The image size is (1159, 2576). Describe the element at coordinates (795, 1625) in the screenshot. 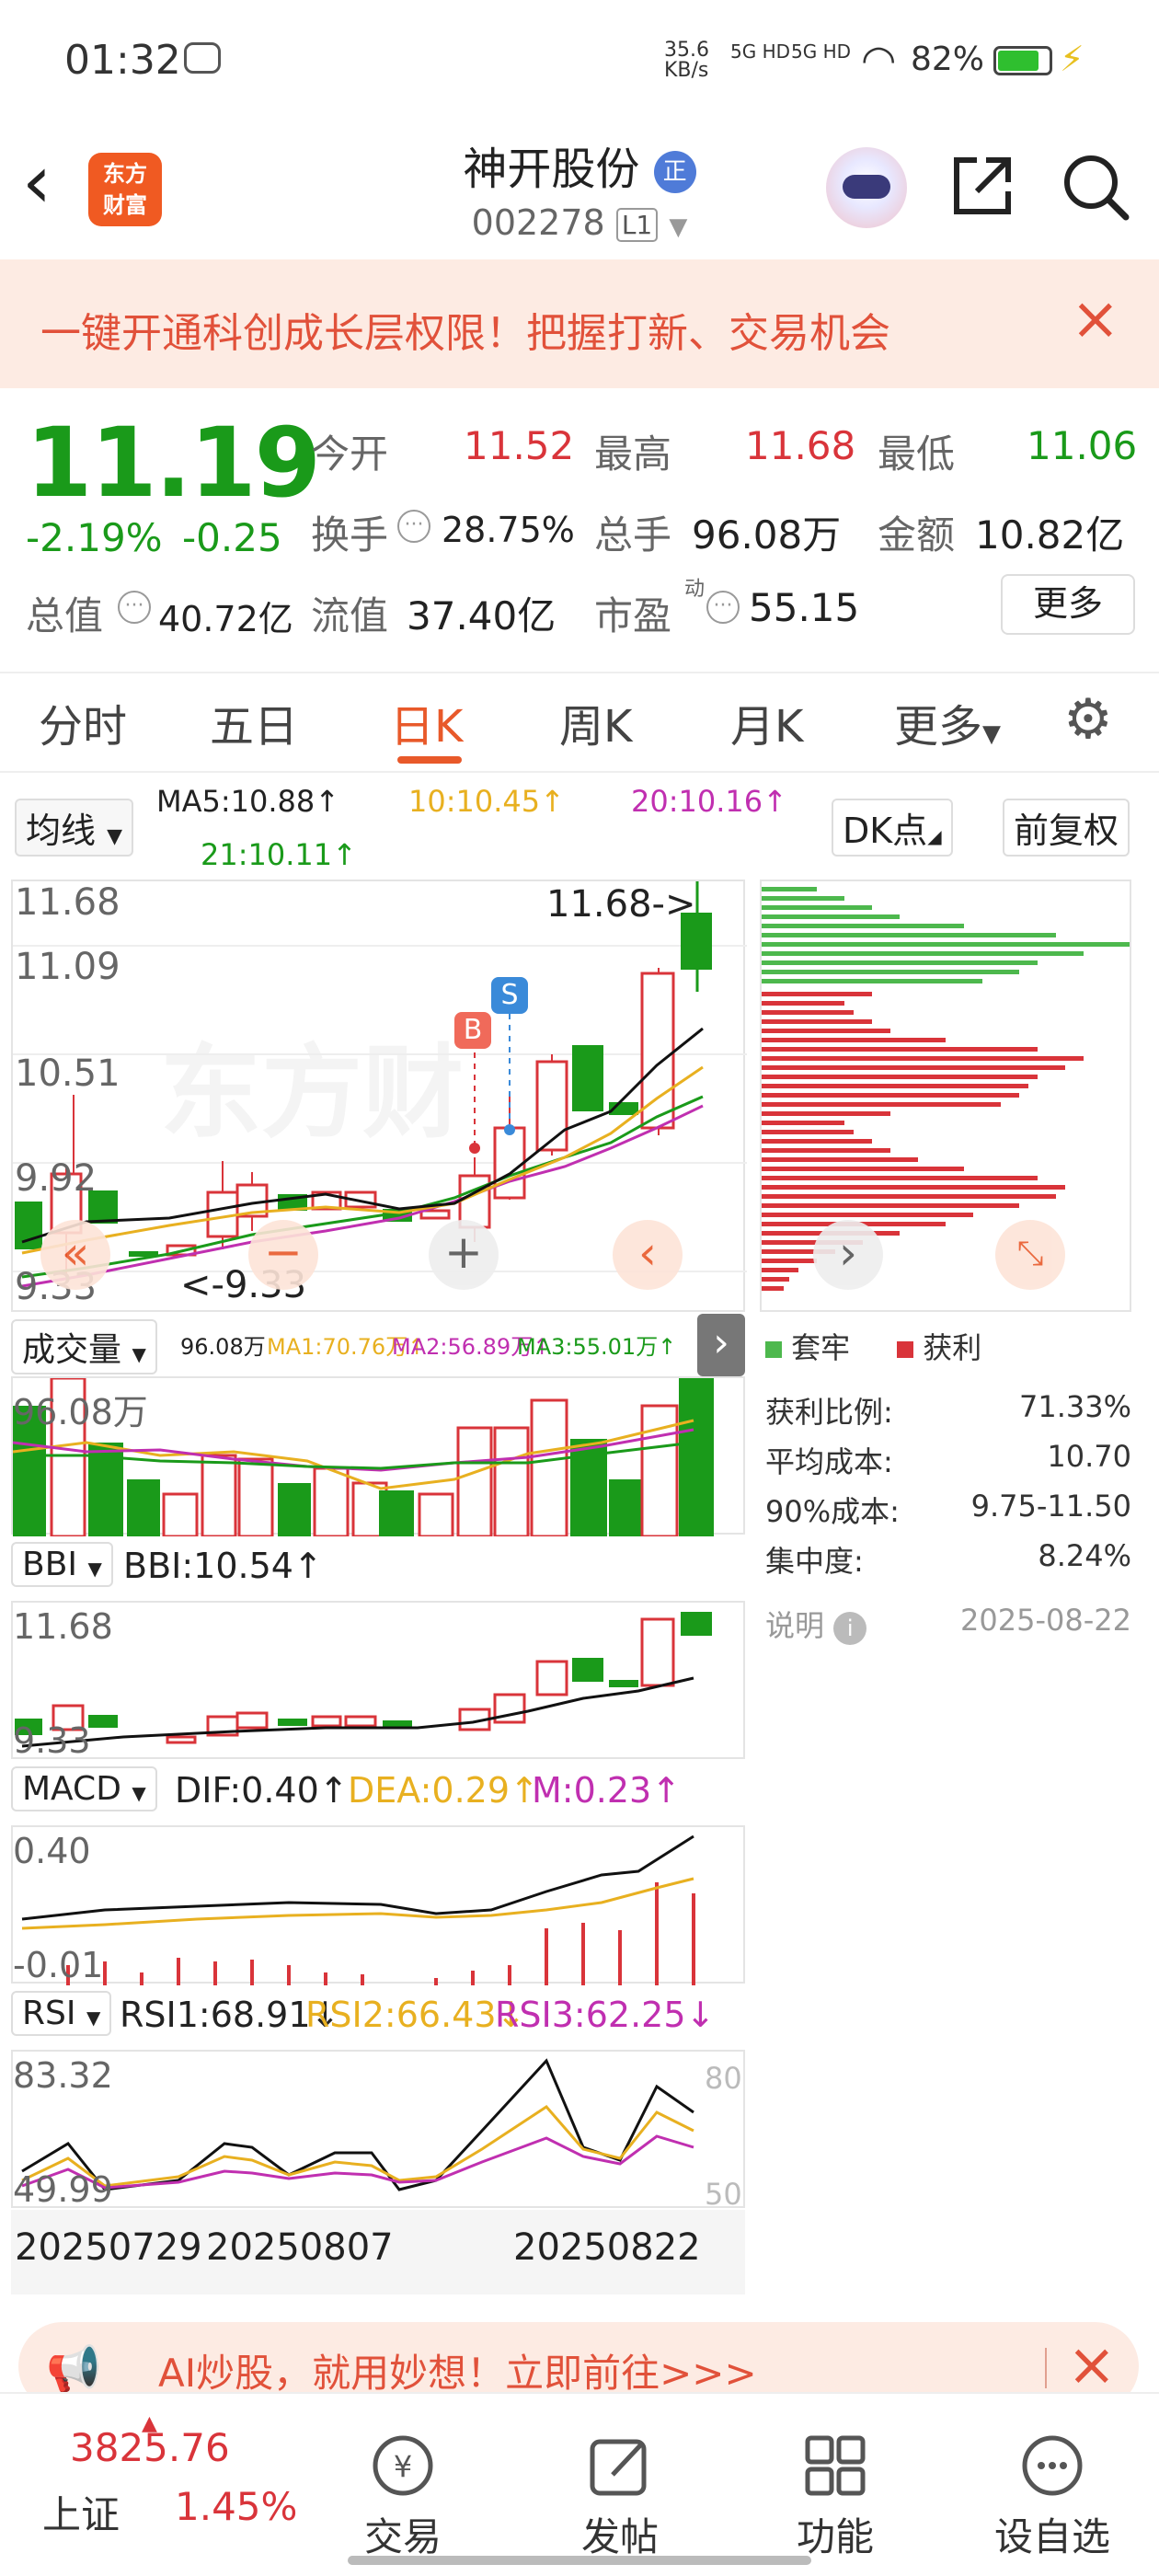

I see `chip-note-label: 说明` at that location.